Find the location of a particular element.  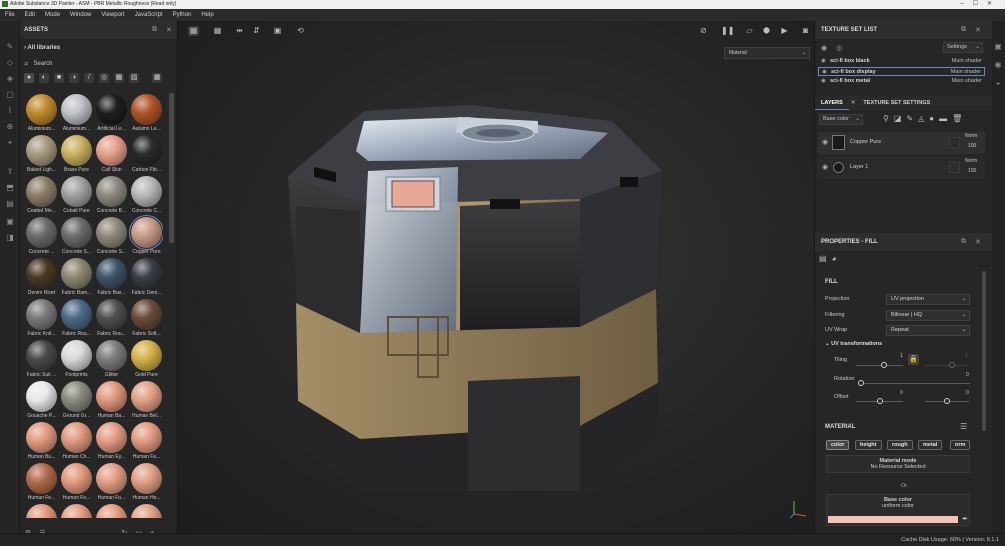

asset-search: ⌕ Search is located at coordinates (98, 64).